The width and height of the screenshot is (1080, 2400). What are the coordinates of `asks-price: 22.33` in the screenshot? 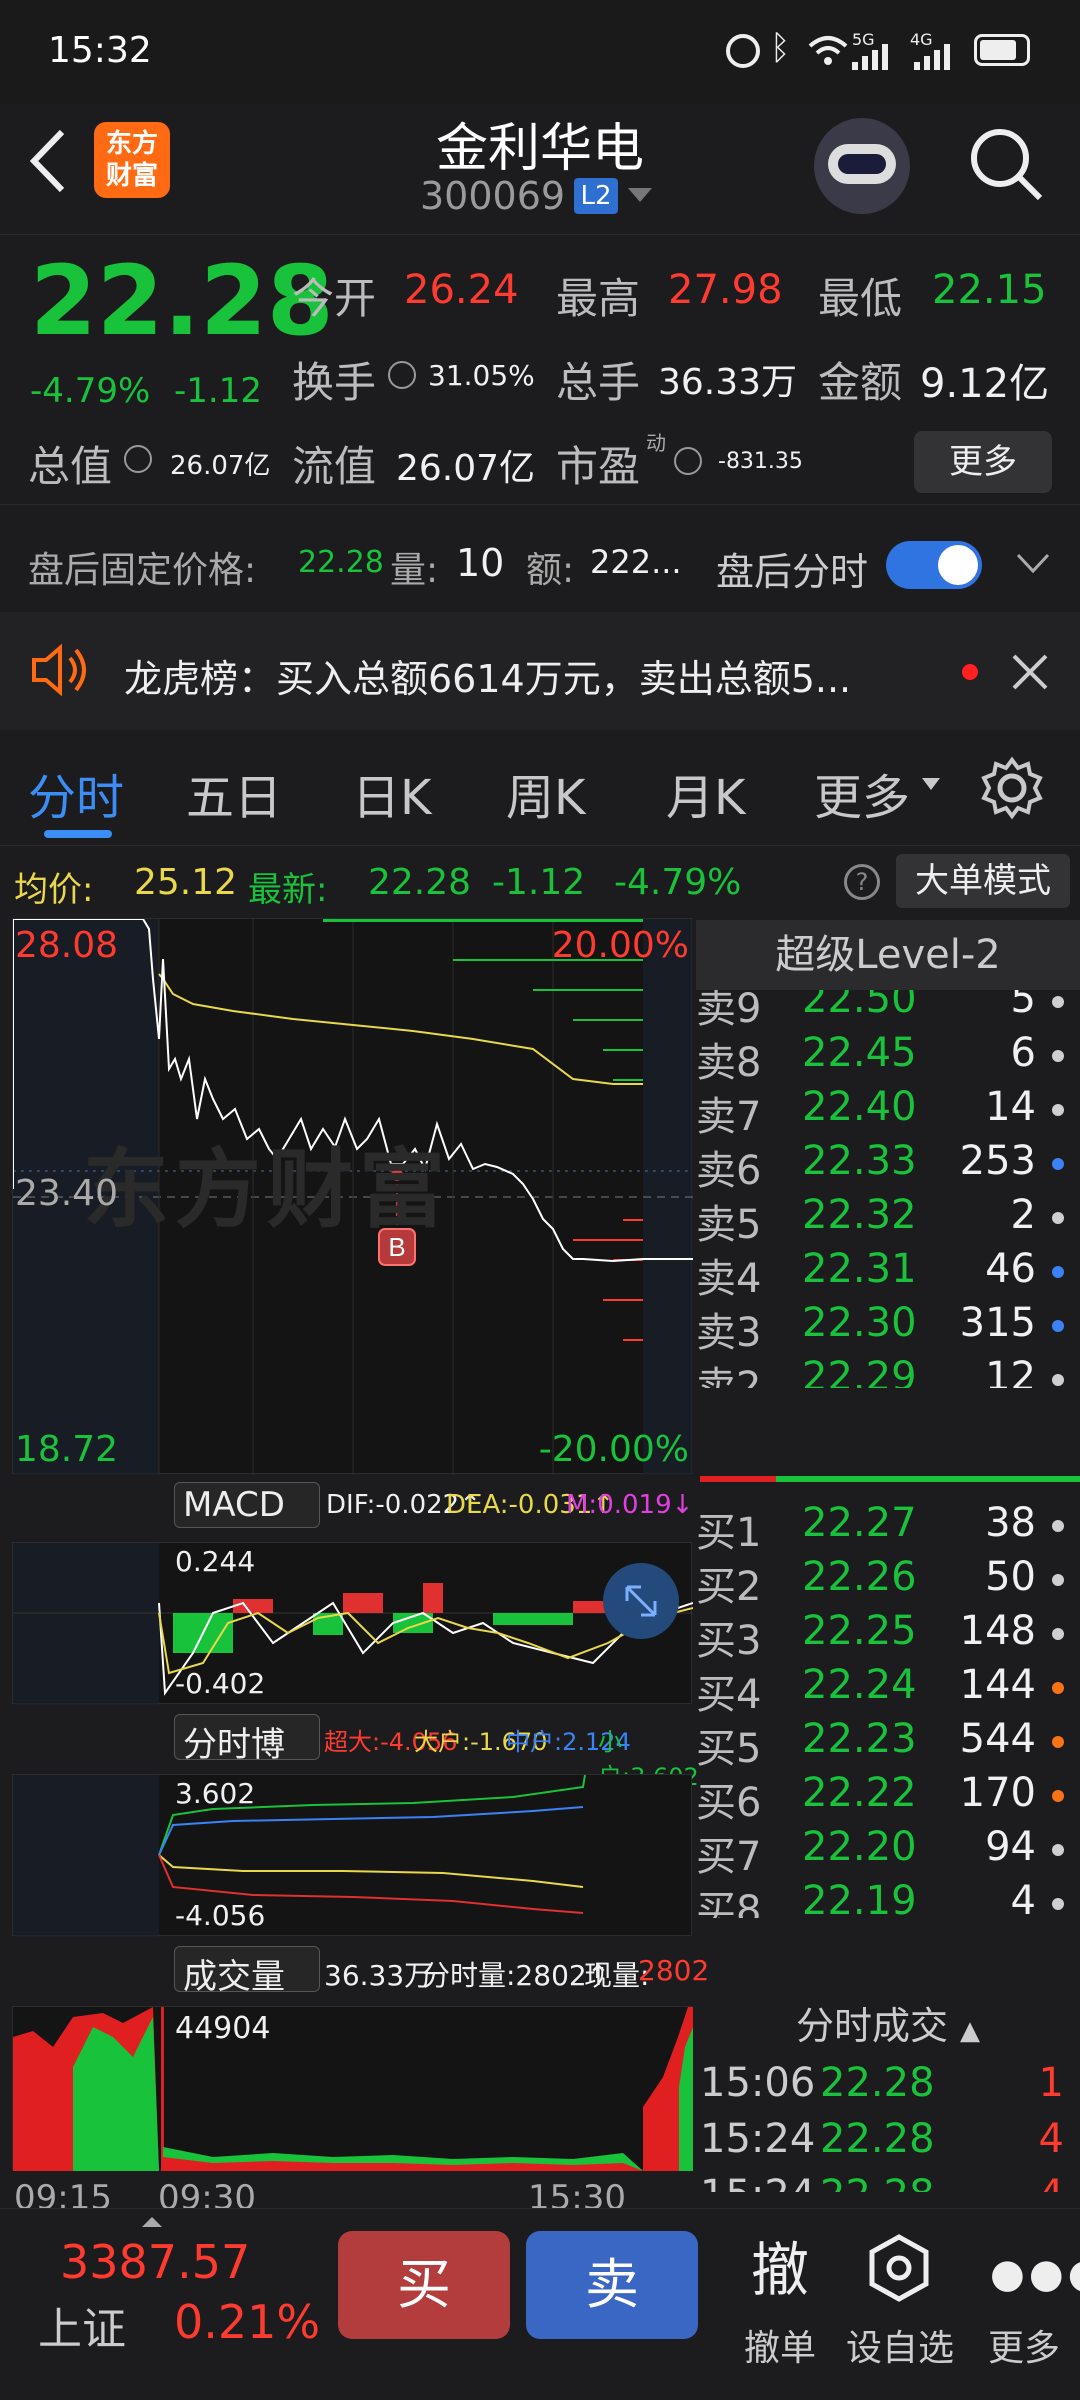 It's located at (859, 1161).